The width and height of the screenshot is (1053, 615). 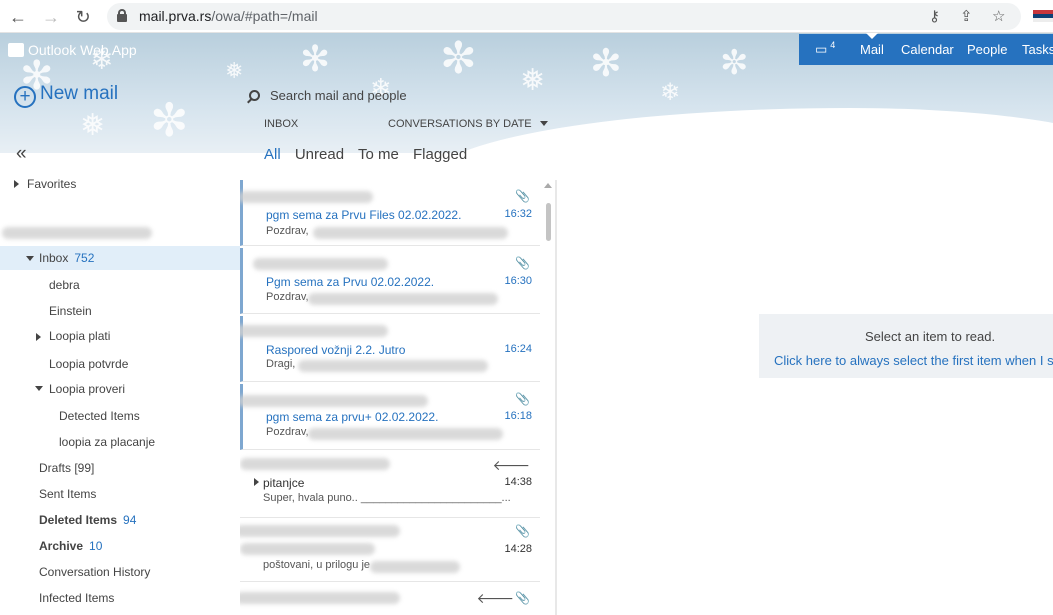 What do you see at coordinates (518, 214) in the screenshot?
I see `message-time: 16:32` at bounding box center [518, 214].